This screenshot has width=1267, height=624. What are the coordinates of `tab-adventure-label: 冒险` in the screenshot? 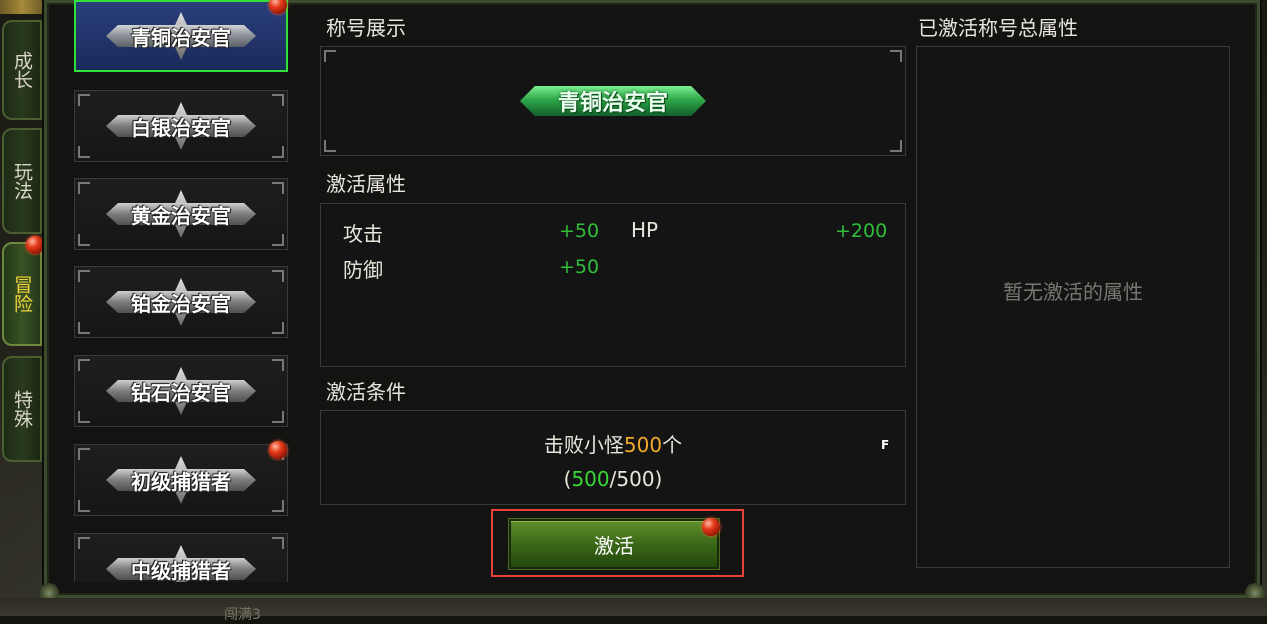 It's located at (22, 294).